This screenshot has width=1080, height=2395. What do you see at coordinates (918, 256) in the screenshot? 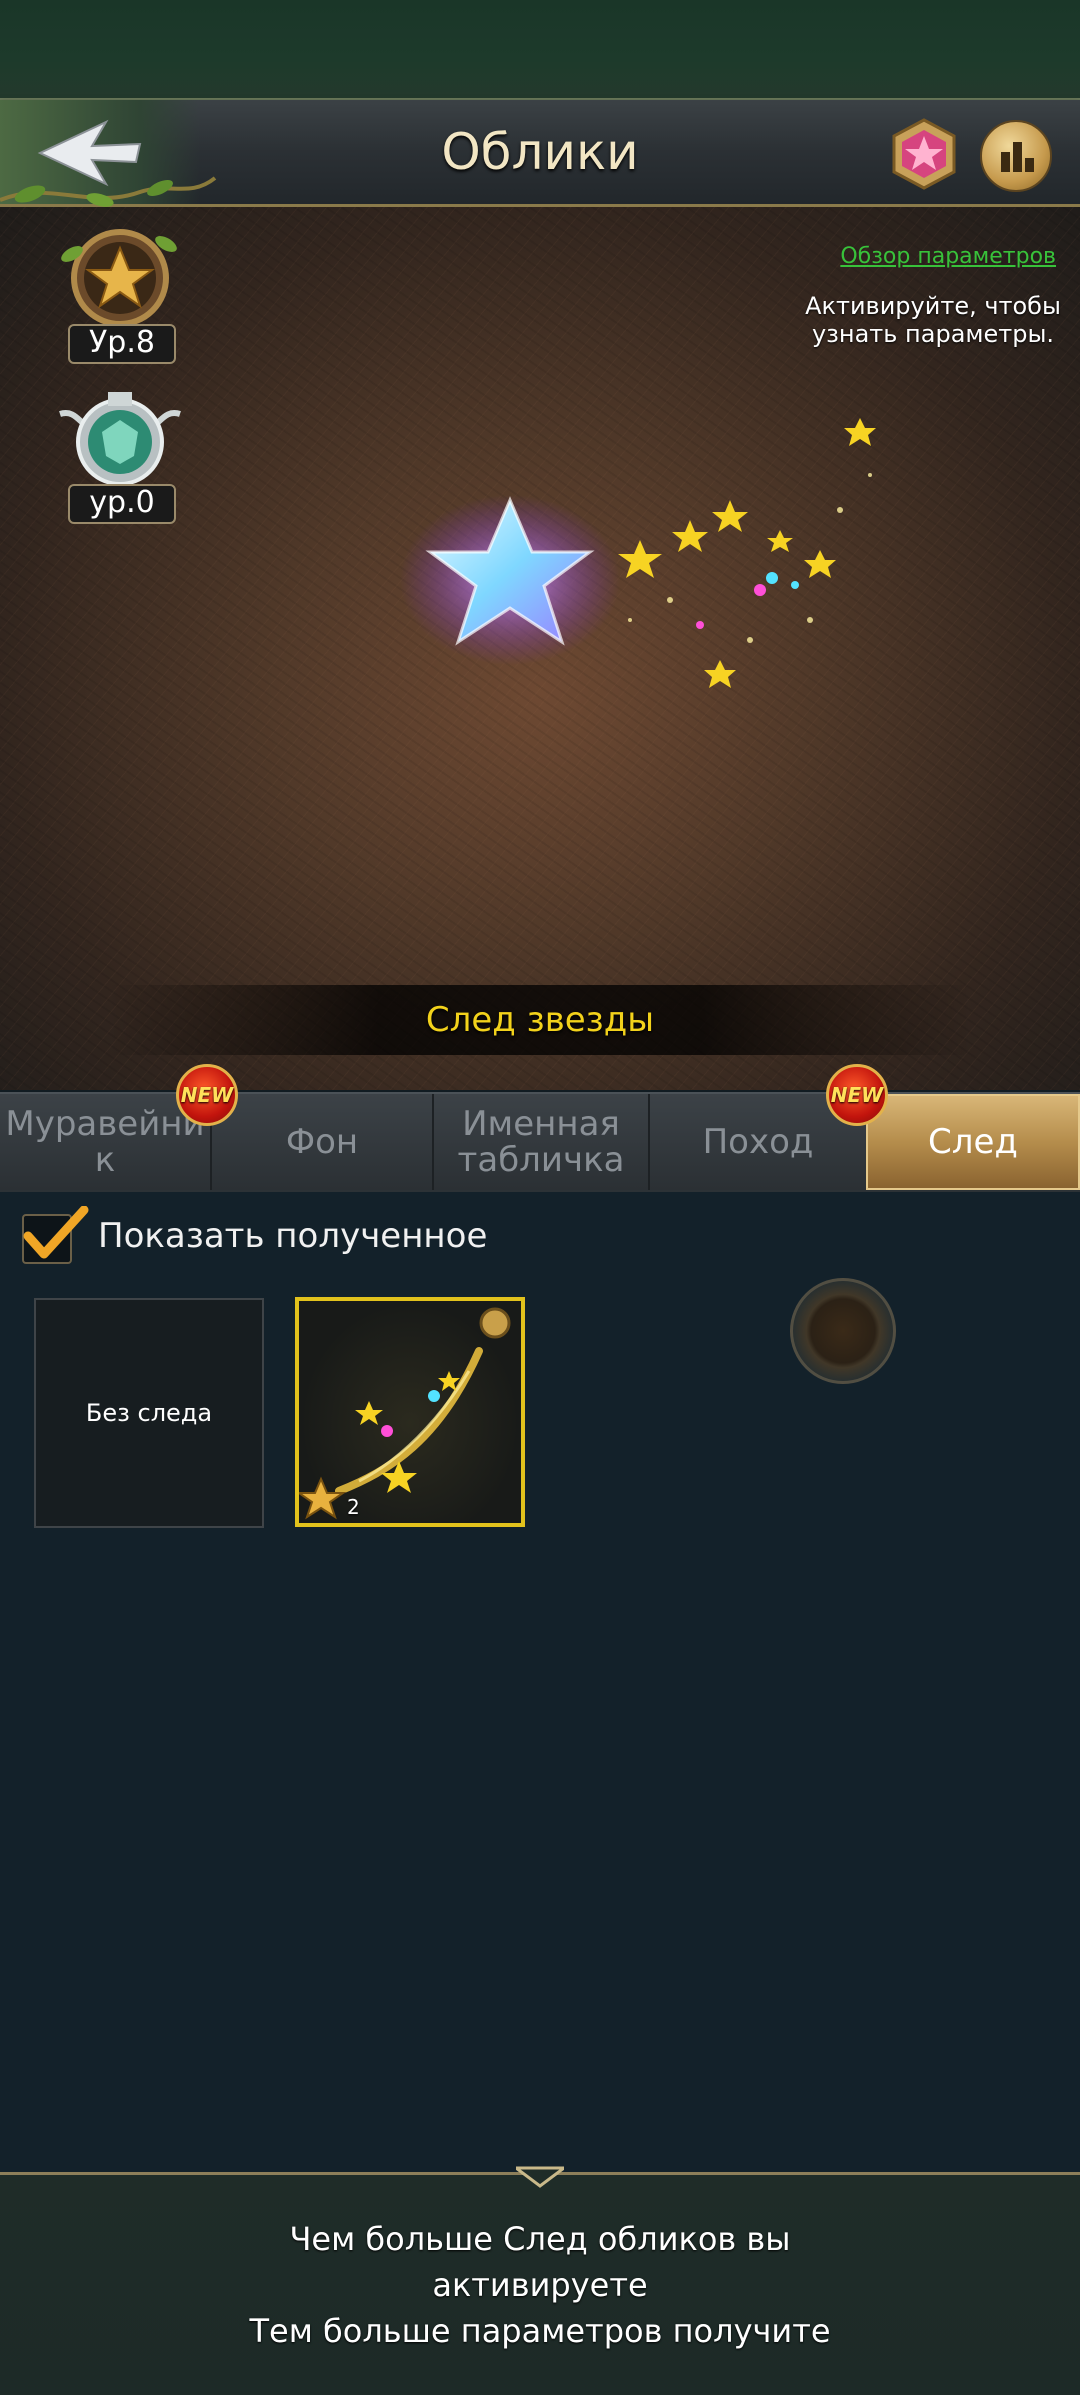
I see `stats-overview-link: Обзор параметров` at bounding box center [918, 256].